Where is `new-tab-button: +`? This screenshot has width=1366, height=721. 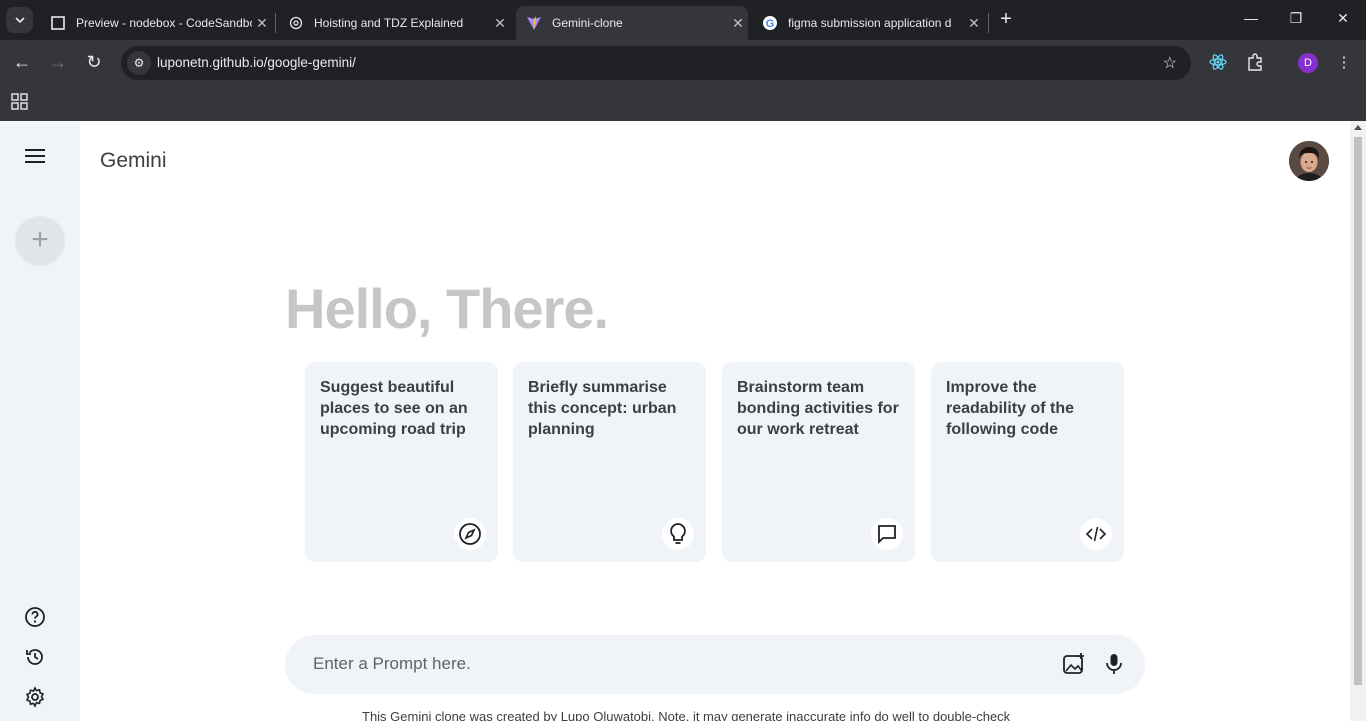
new-tab-button: + is located at coordinates (1006, 19).